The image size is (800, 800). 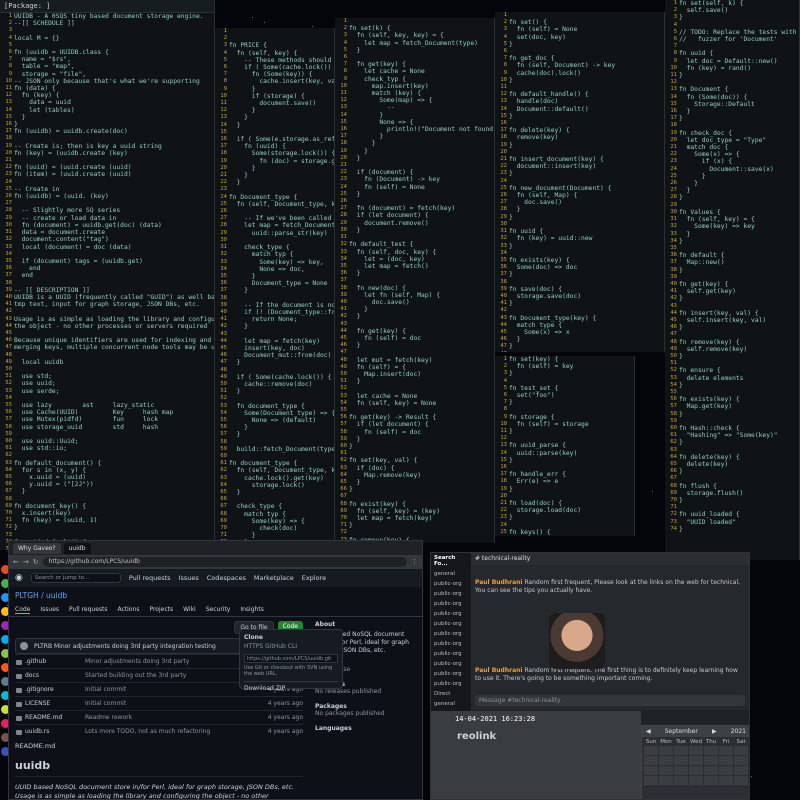 I want to click on reload-icon: ↻, so click(x=36, y=562).